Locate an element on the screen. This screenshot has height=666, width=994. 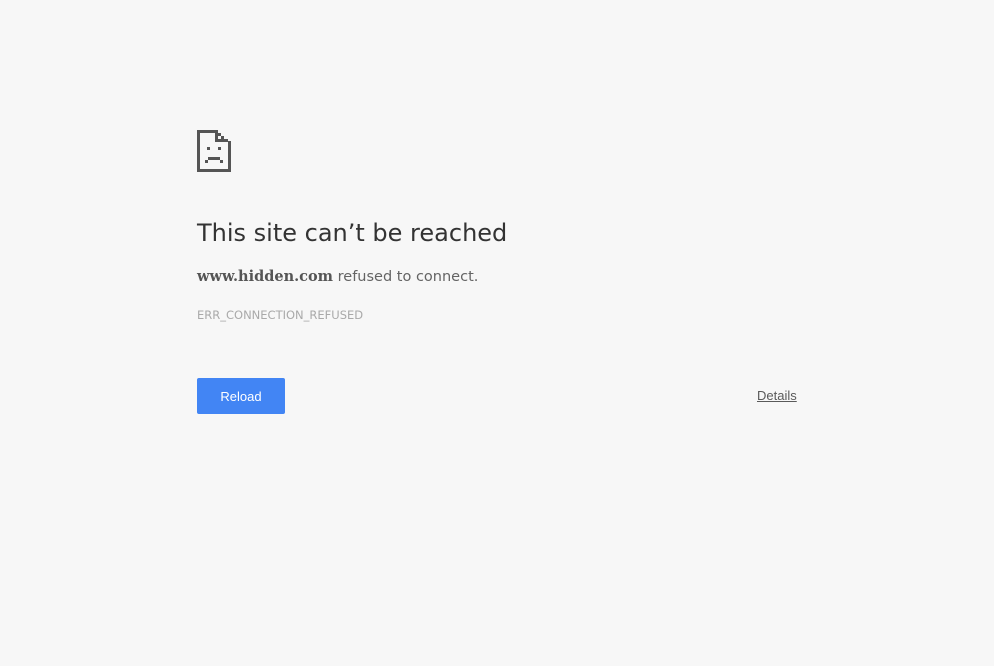
summary-text: refused to connect. is located at coordinates (406, 277).